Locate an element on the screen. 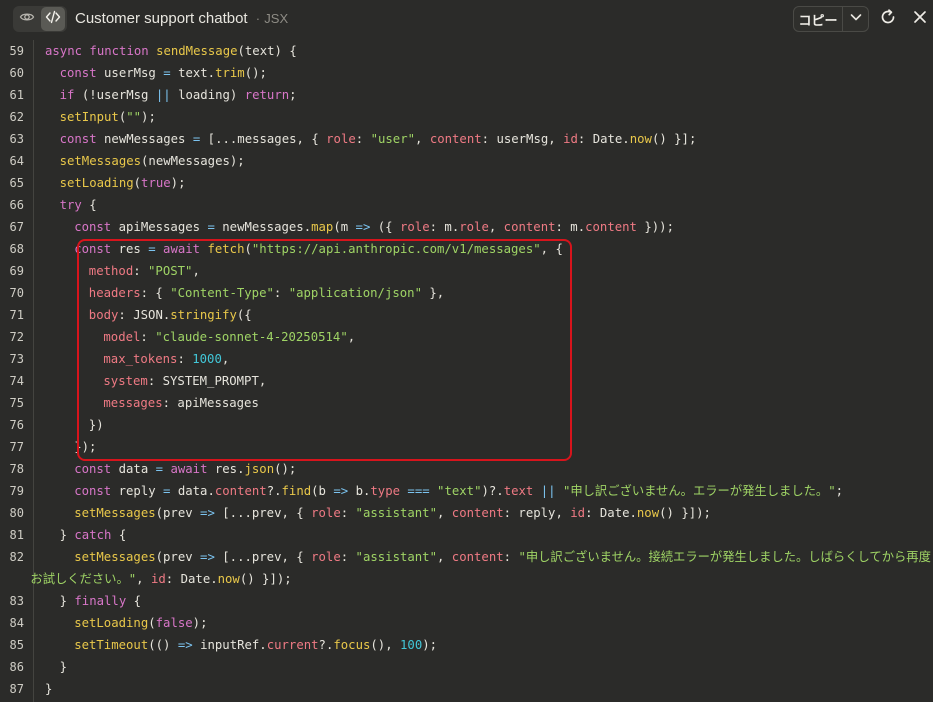  code-text: setMessages(newMessages); is located at coordinates (152, 161).